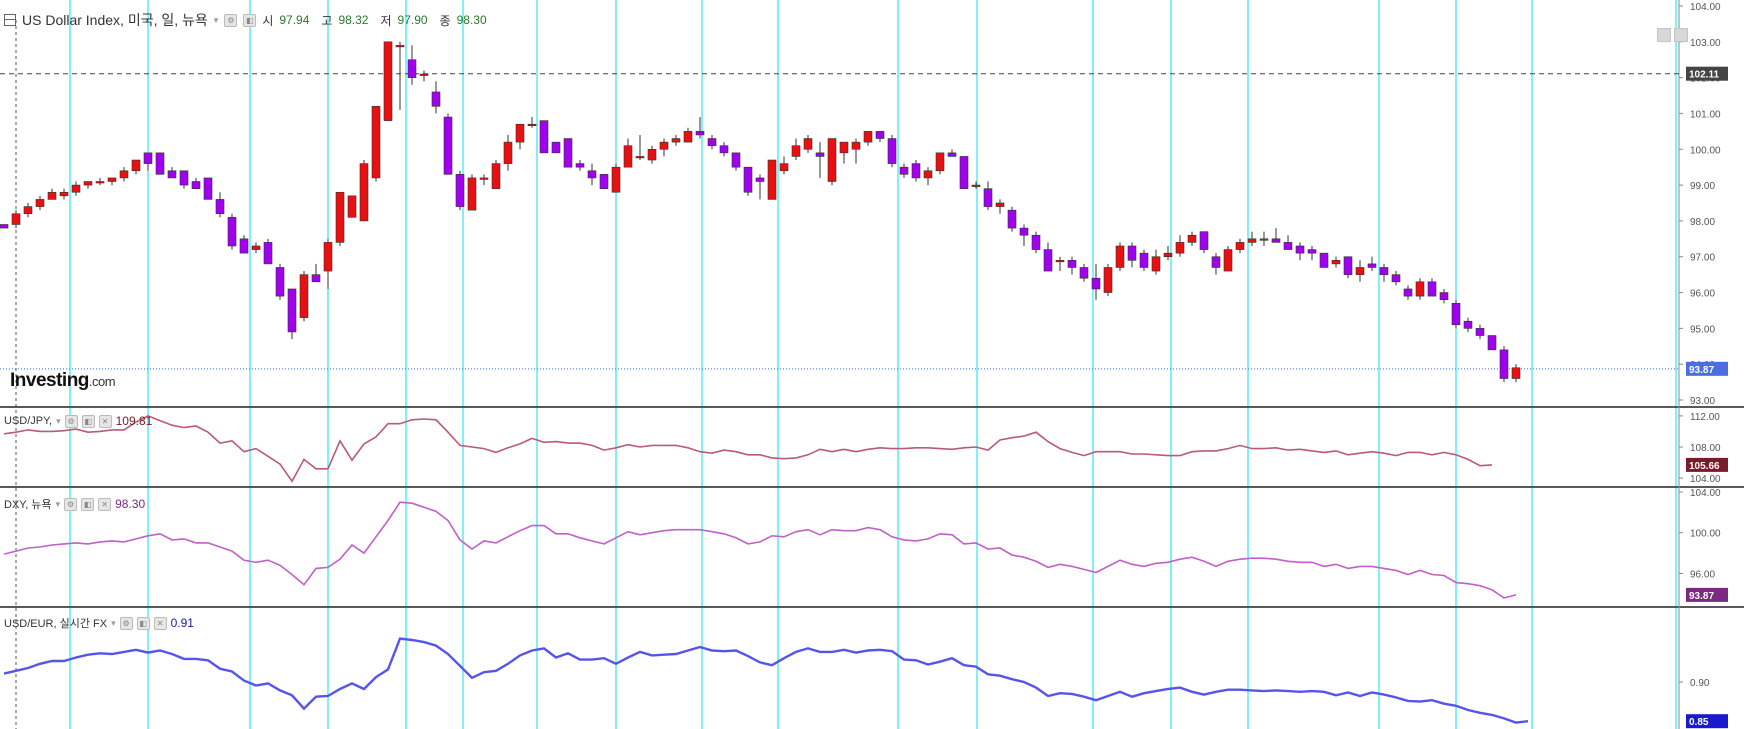 This screenshot has height=729, width=1744. I want to click on usdeur-legend: USD/EUR, 실시간 FX ▾ ⚙ ◧ ✕ 0.91, so click(99, 623).